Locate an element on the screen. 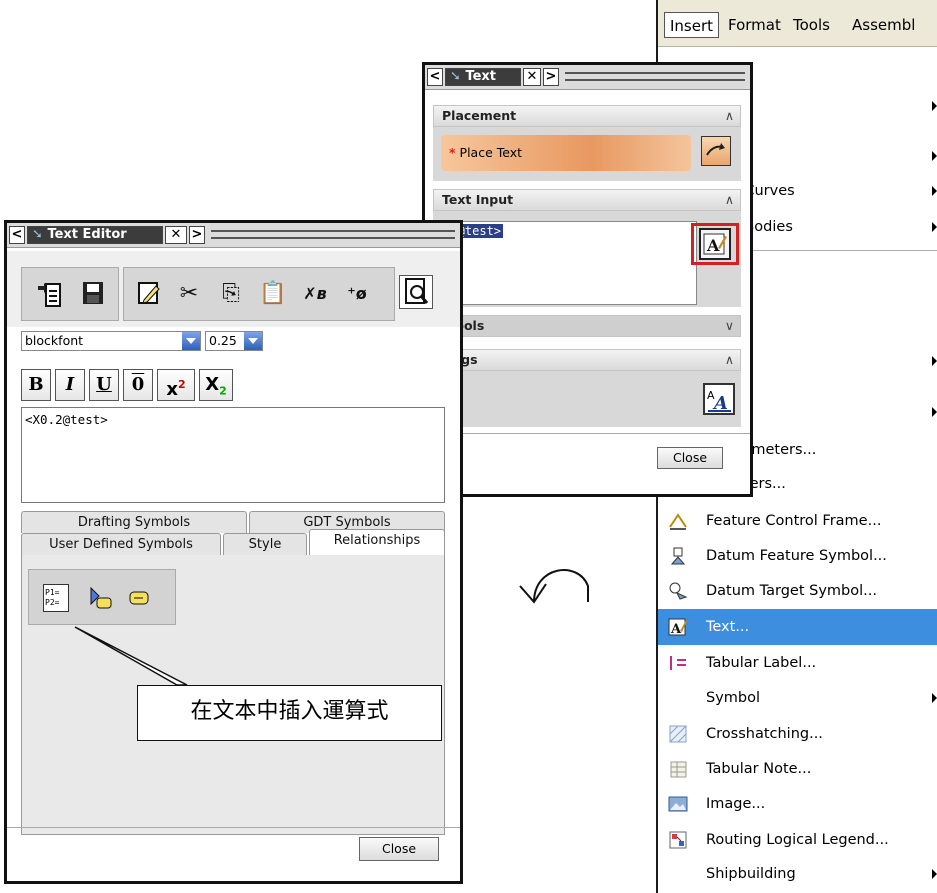  tab-drafting-symbols: Drafting Symbols is located at coordinates (134, 522).